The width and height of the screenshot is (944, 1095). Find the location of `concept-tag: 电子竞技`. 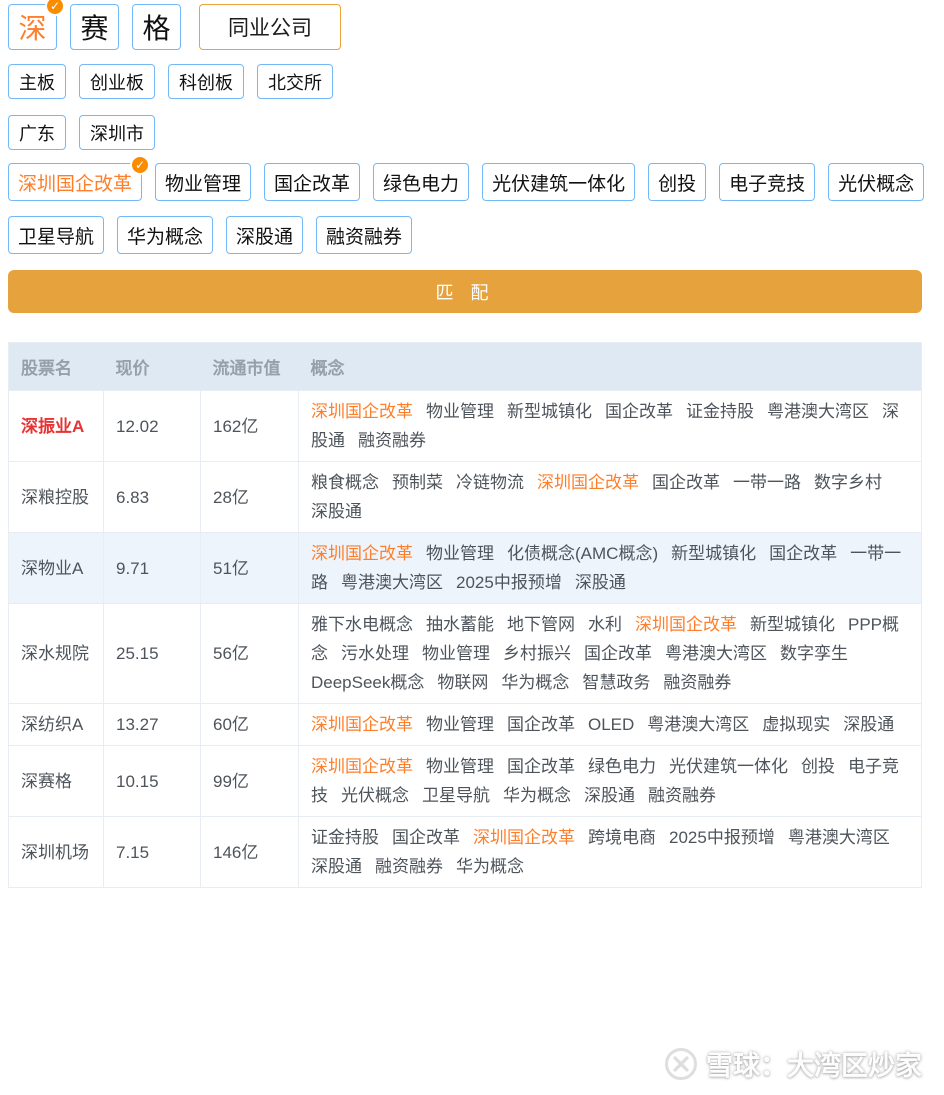

concept-tag: 电子竞技 is located at coordinates (767, 182).